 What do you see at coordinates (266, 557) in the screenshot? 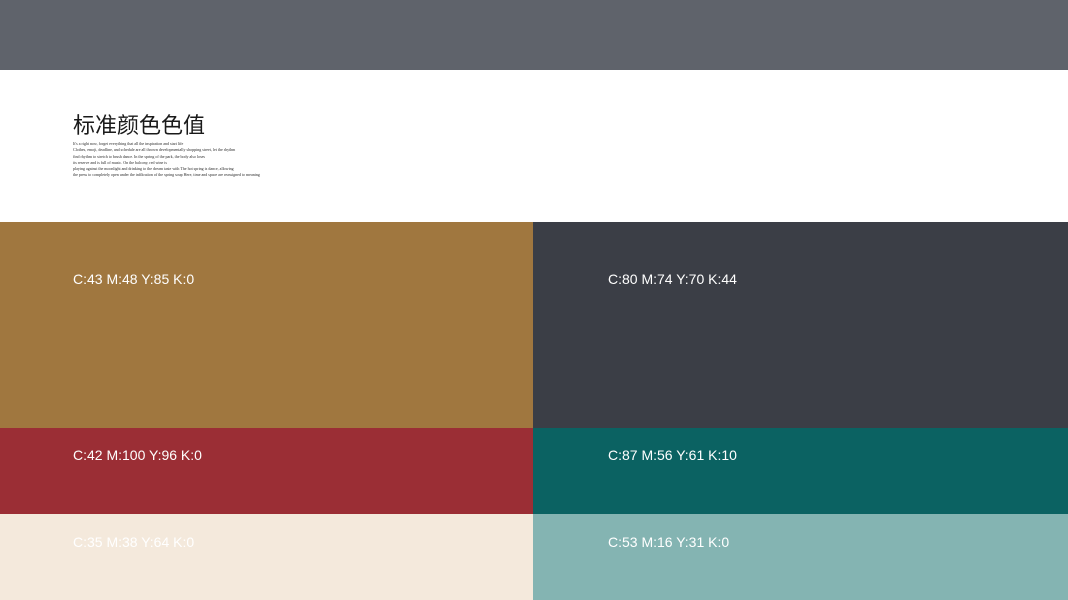
I see `color-swatch-cream: C:35 M:38 Y:64 K:0` at bounding box center [266, 557].